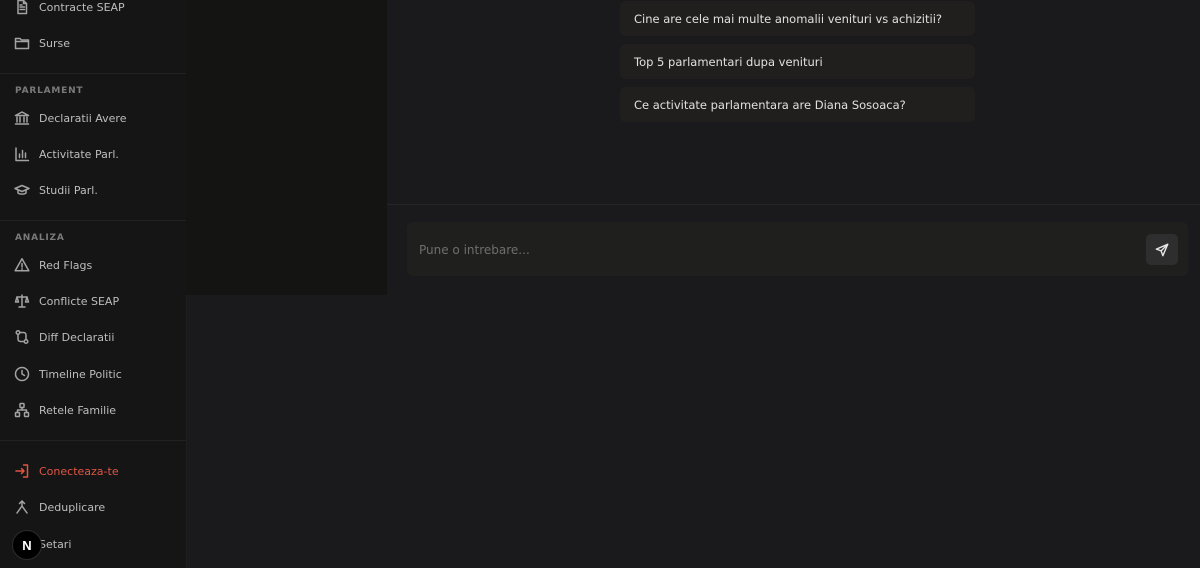 This screenshot has width=1200, height=568. What do you see at coordinates (22, 471) in the screenshot?
I see `log-in-icon` at bounding box center [22, 471].